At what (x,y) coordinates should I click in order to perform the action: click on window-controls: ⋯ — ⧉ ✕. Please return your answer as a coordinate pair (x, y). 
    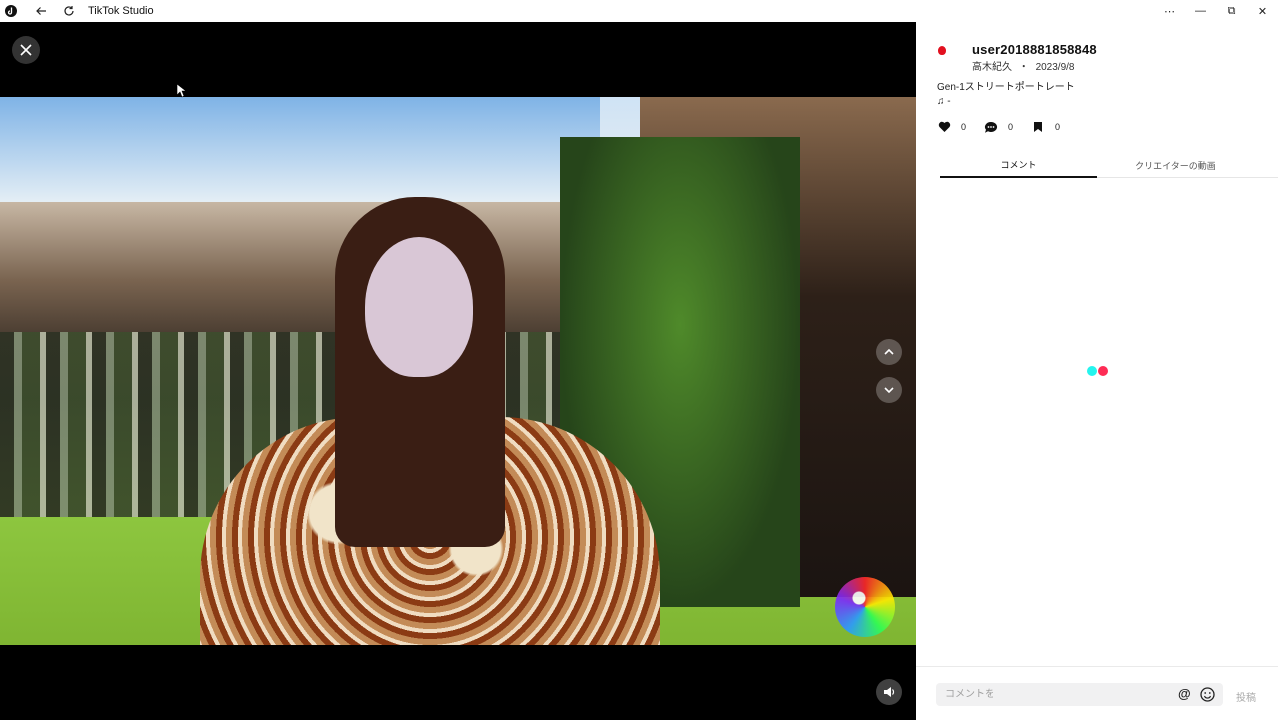
    Looking at the image, I should click on (1216, 11).